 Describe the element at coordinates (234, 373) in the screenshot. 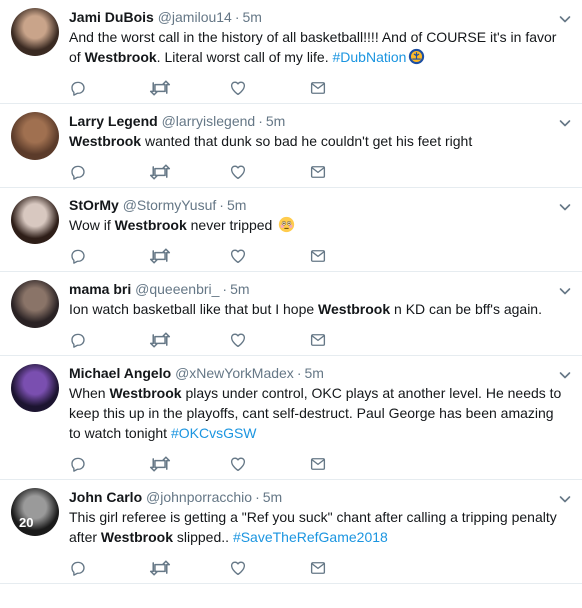

I see `user-handle: @xNewYorkMadex` at that location.